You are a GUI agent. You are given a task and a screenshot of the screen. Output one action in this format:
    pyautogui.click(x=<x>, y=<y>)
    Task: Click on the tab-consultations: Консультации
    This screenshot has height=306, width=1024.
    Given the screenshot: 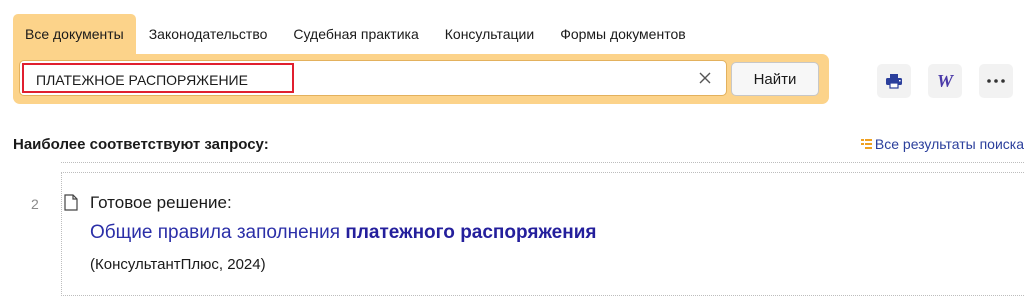 What is the action you would take?
    pyautogui.click(x=489, y=34)
    